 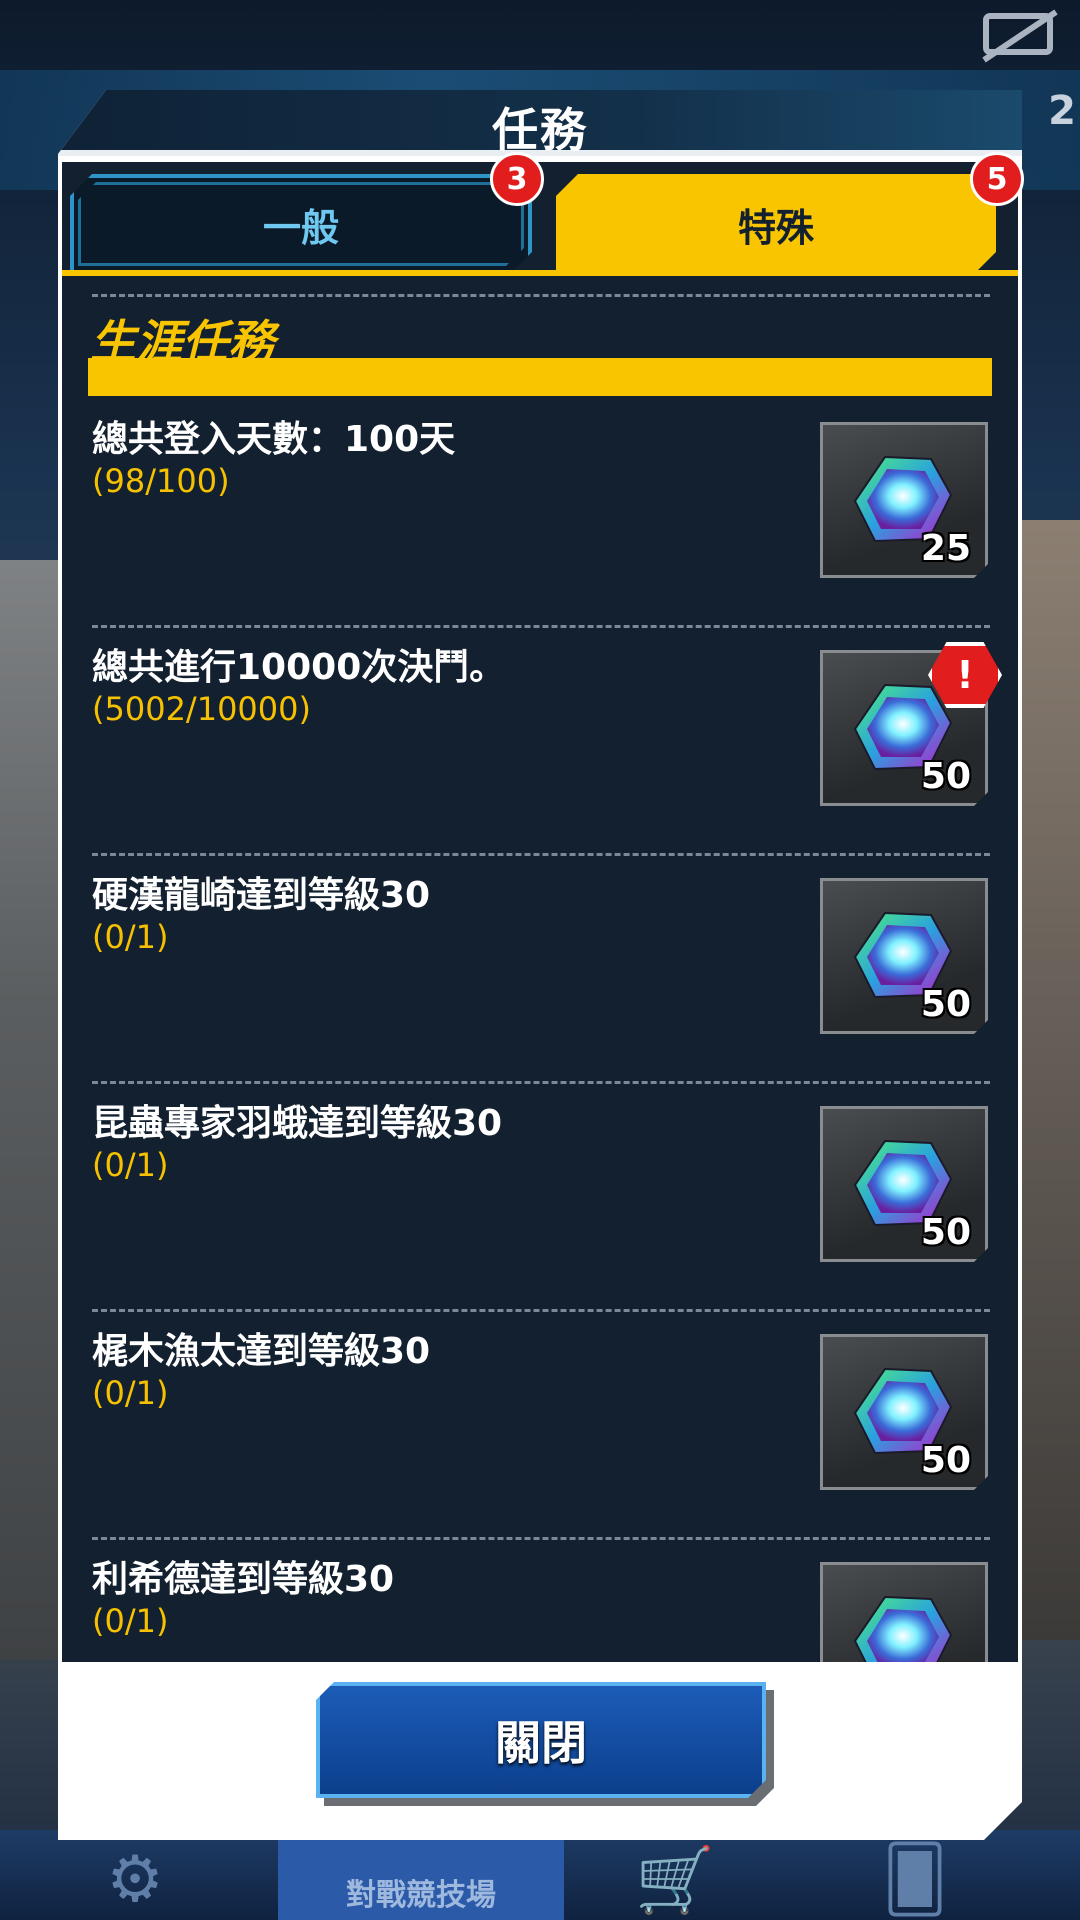 I want to click on quest-row: 利希德達到等級30 (0/1), so click(x=540, y=1601).